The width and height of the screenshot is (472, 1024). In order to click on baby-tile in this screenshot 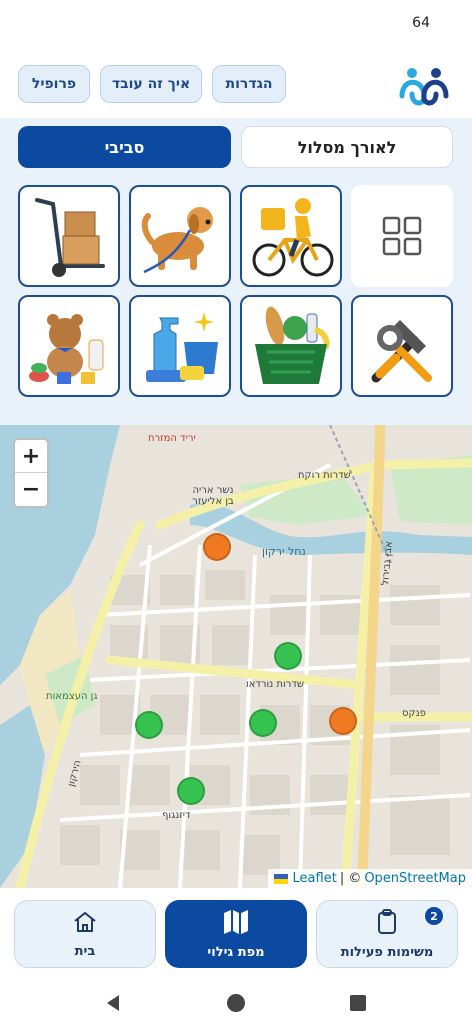, I will do `click(69, 346)`.